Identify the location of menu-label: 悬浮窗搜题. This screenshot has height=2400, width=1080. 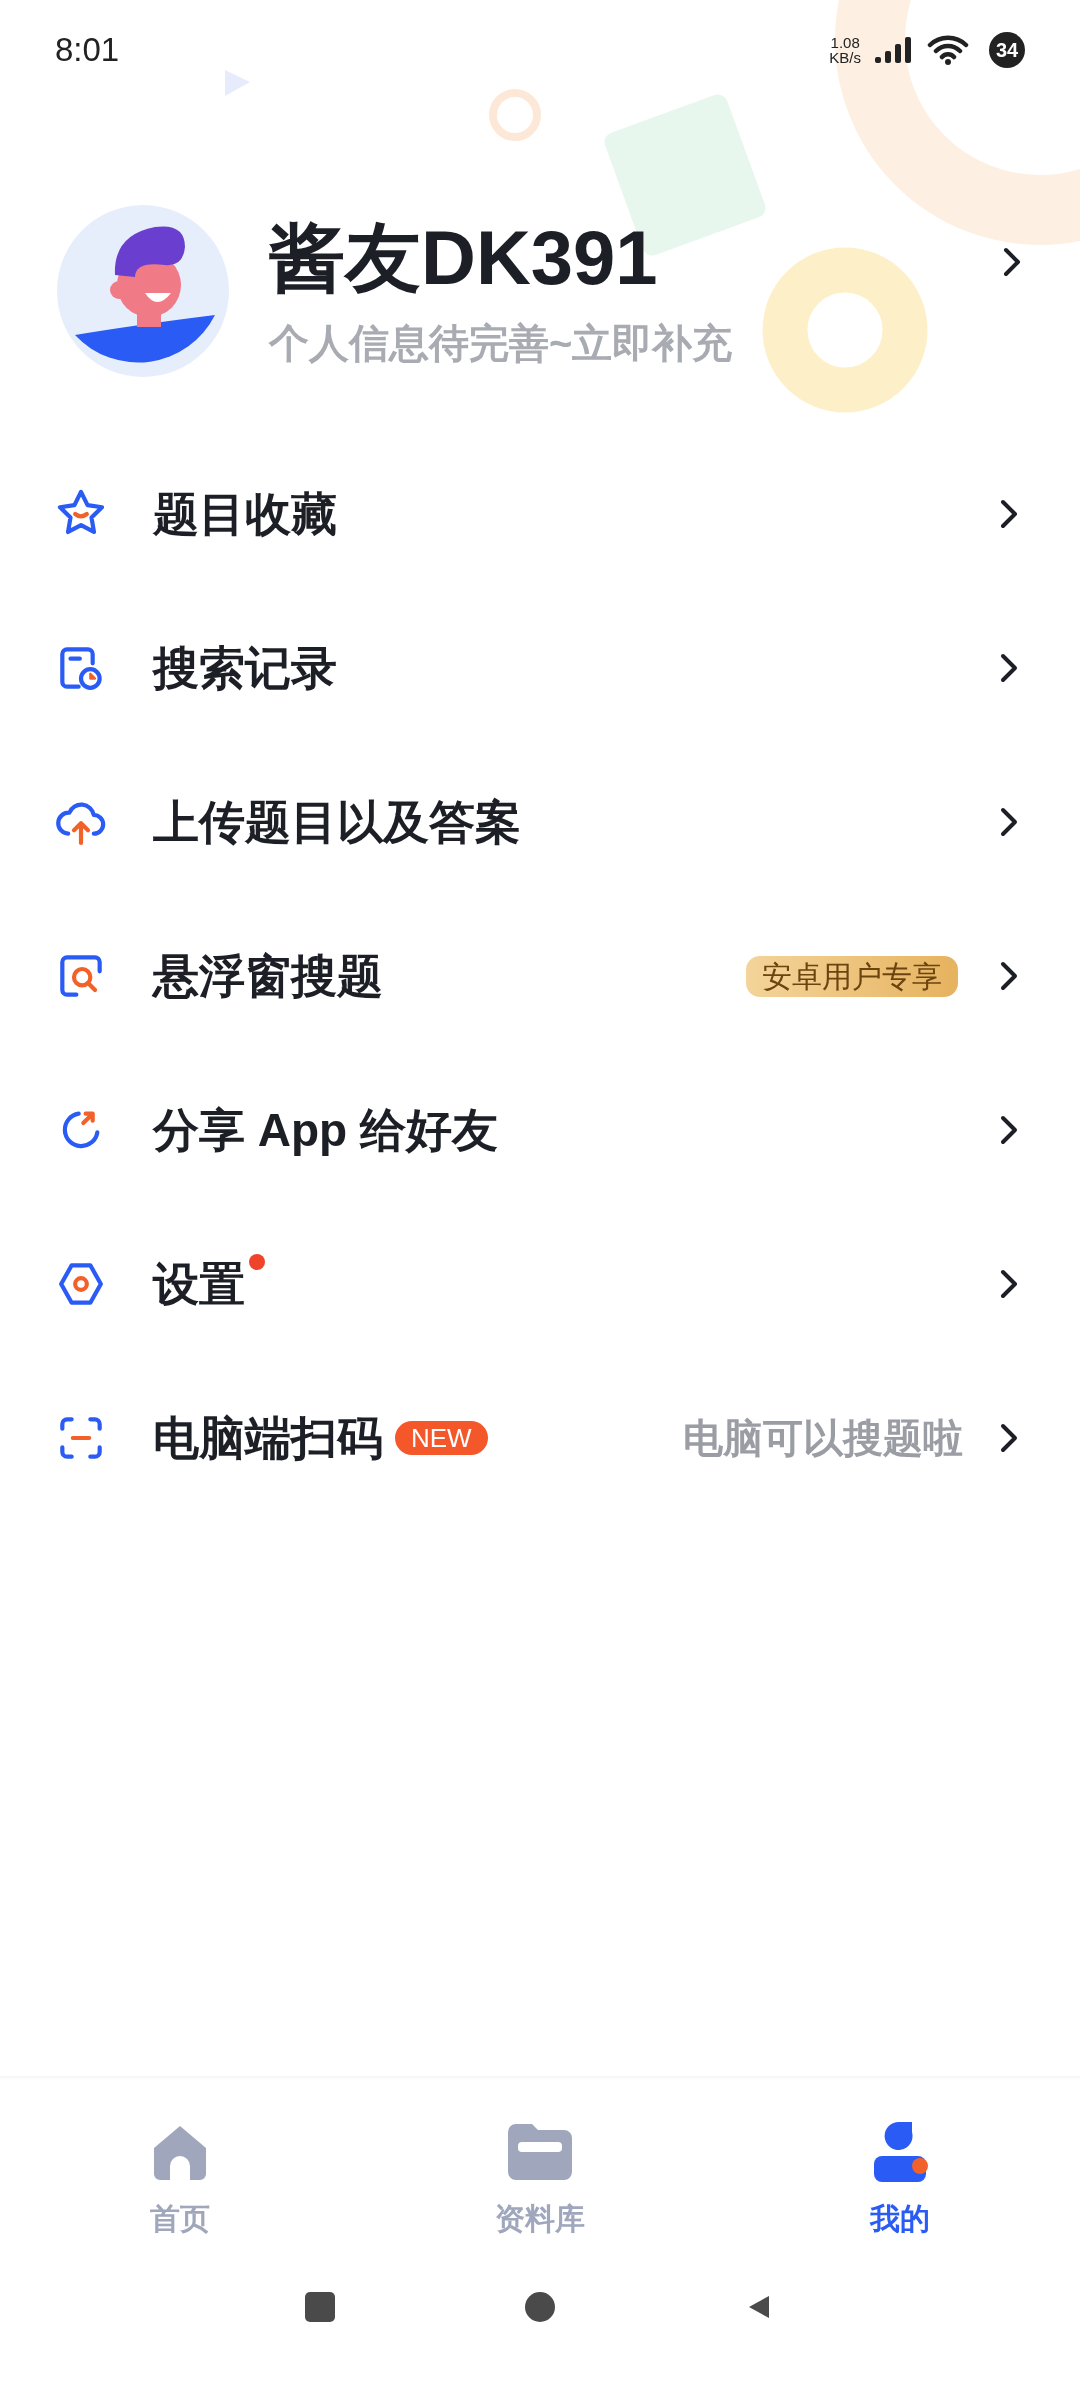
(268, 976).